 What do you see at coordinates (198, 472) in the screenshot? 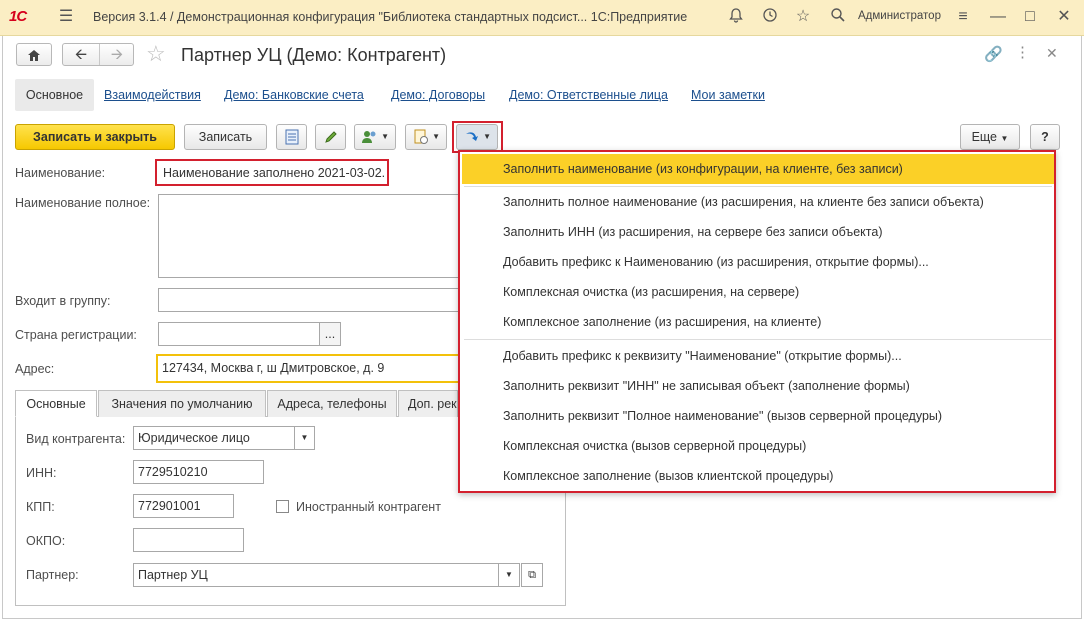
I see `inn-input: 7729510210` at bounding box center [198, 472].